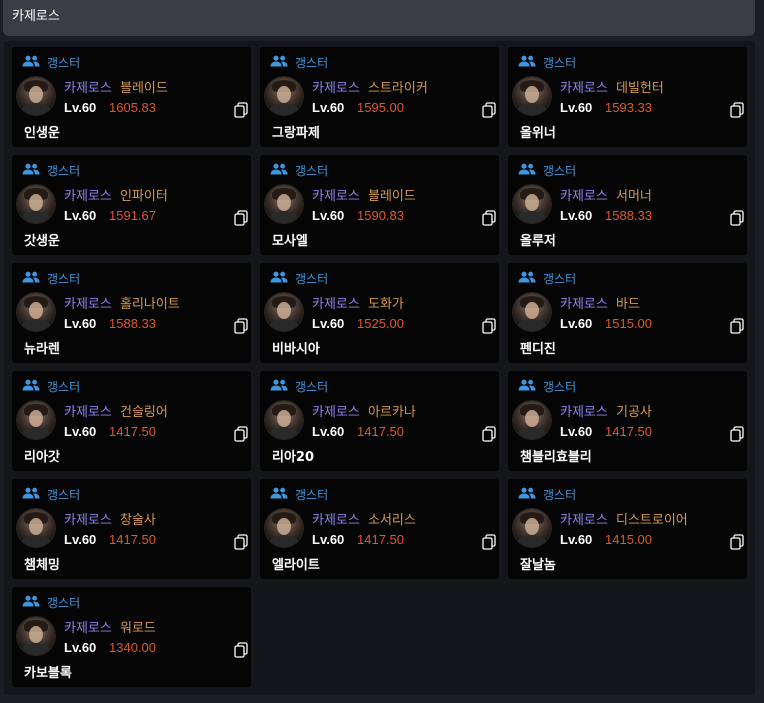 The image size is (764, 703). Describe the element at coordinates (48, 673) in the screenshot. I see `character-name: 카보블록` at that location.